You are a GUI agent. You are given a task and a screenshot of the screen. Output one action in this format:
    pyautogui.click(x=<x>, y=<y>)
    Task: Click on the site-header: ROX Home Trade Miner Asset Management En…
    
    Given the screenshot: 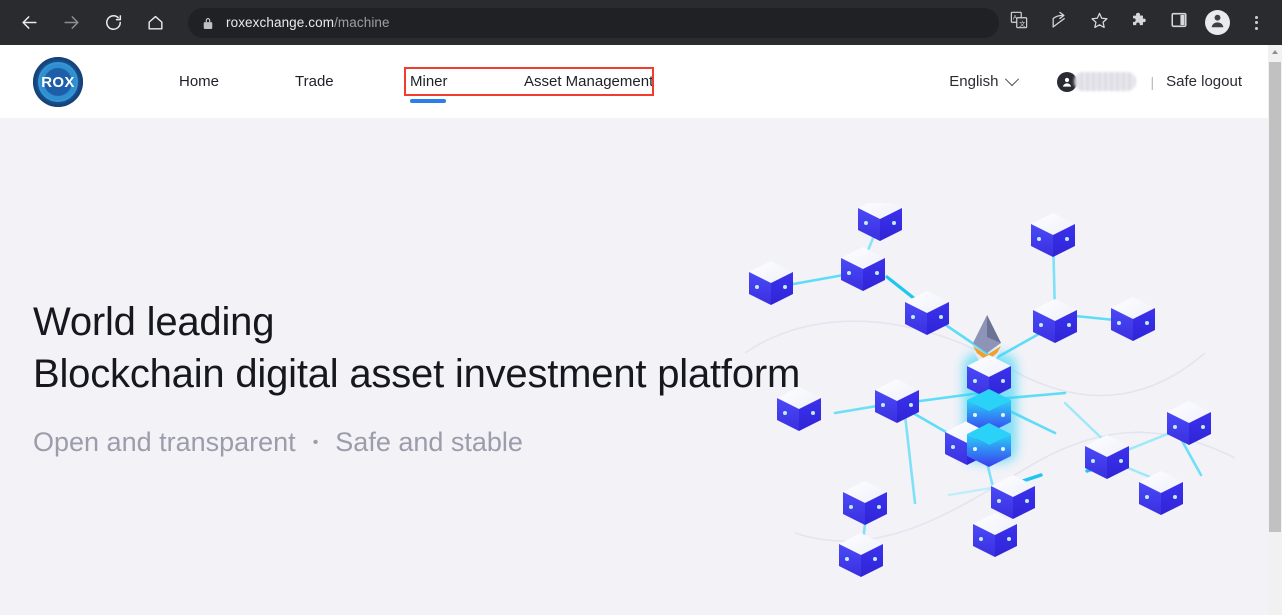 What is the action you would take?
    pyautogui.click(x=634, y=81)
    